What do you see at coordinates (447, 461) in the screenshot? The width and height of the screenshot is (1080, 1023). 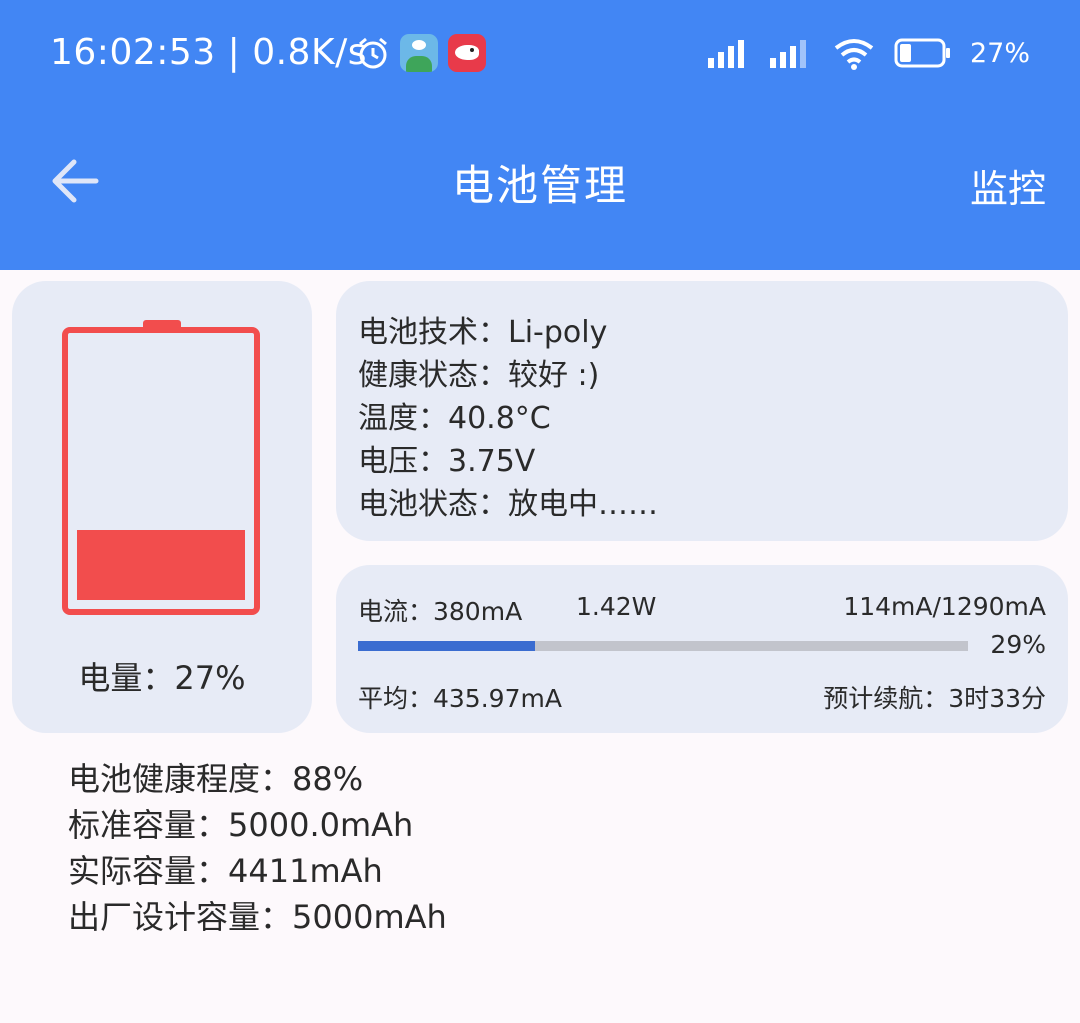 I see `voltage: 电压：3.75V` at bounding box center [447, 461].